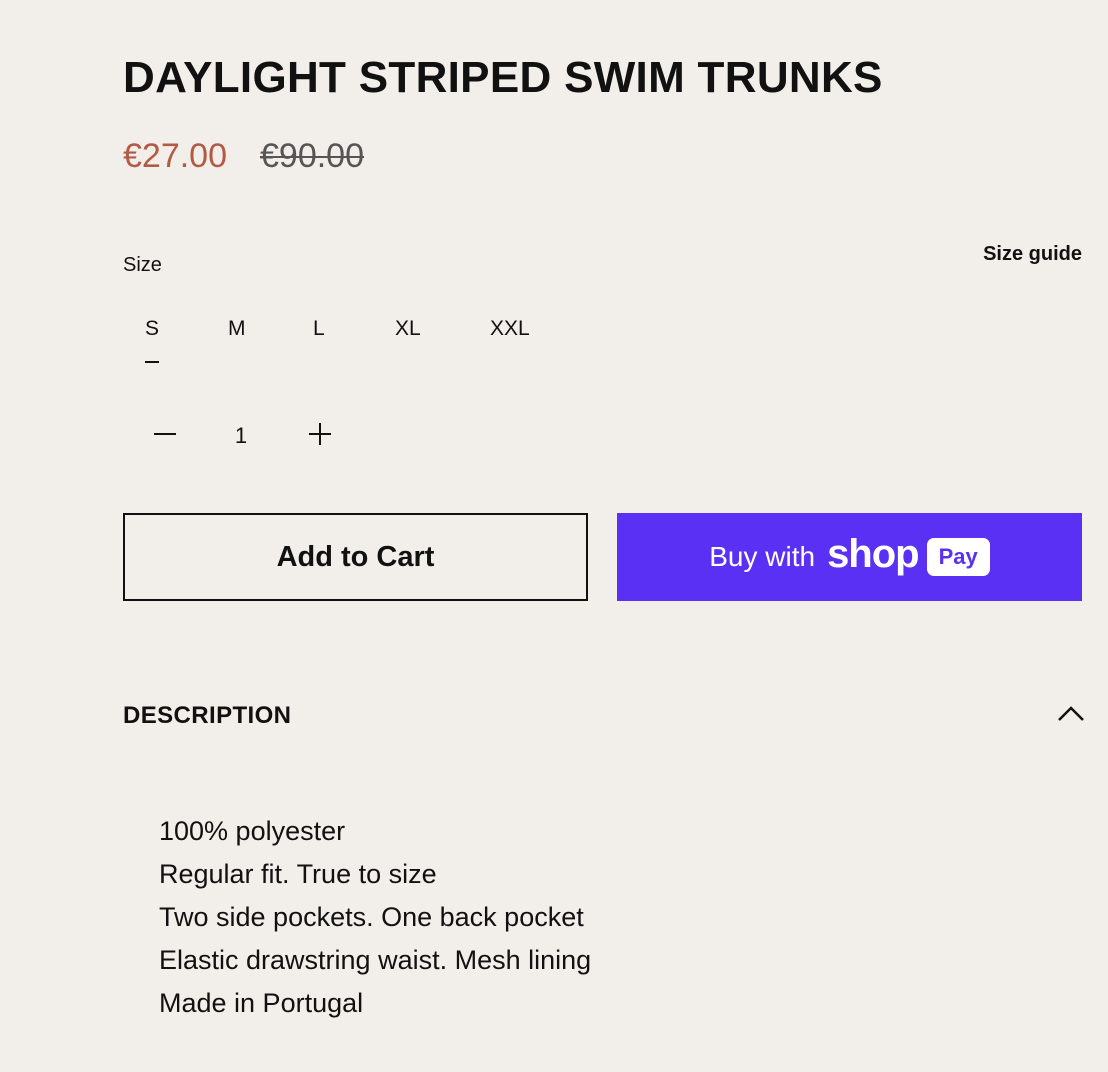 This screenshot has height=1072, width=1108. What do you see at coordinates (958, 557) in the screenshot?
I see `pay-badge: Pay` at bounding box center [958, 557].